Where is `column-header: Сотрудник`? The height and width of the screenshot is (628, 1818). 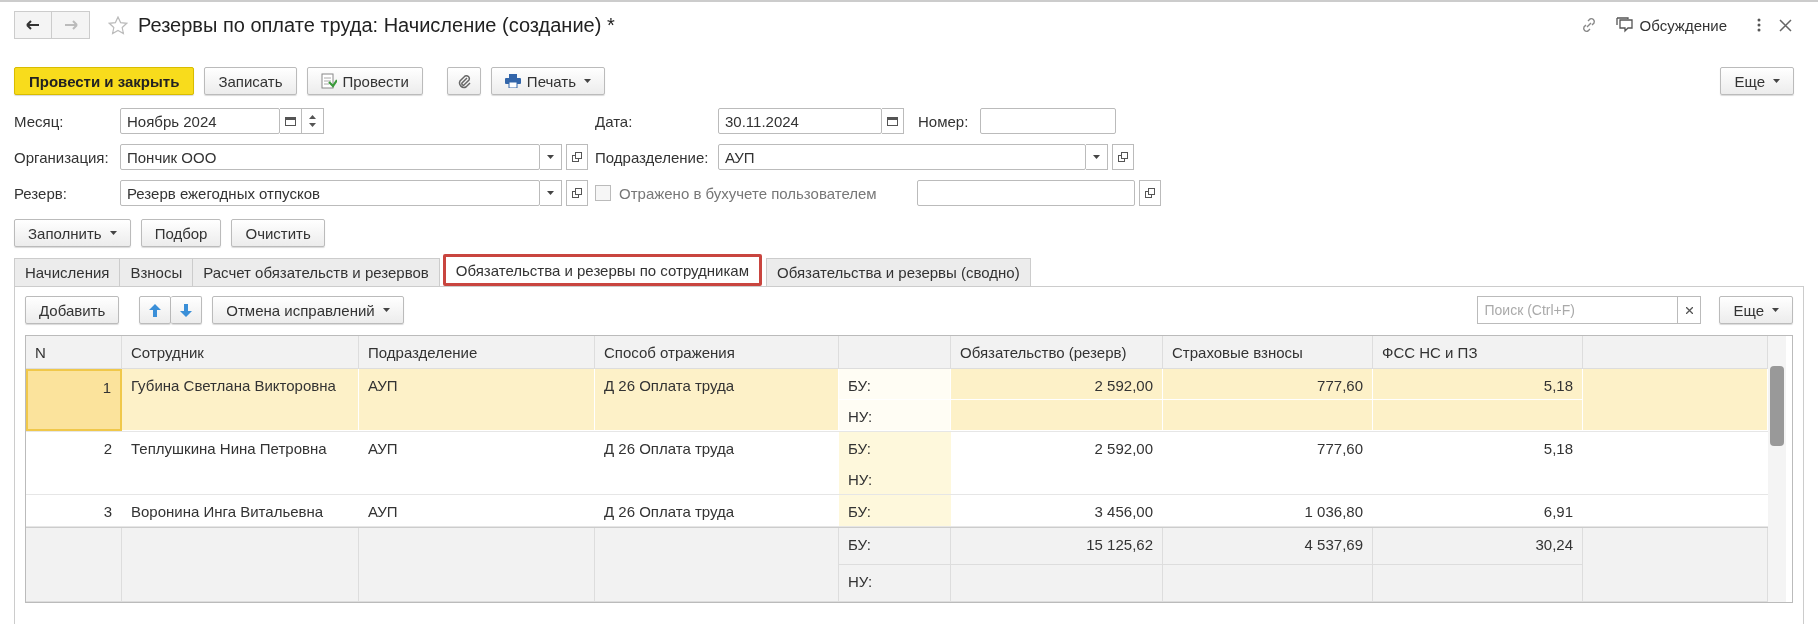
column-header: Сотрудник is located at coordinates (240, 352).